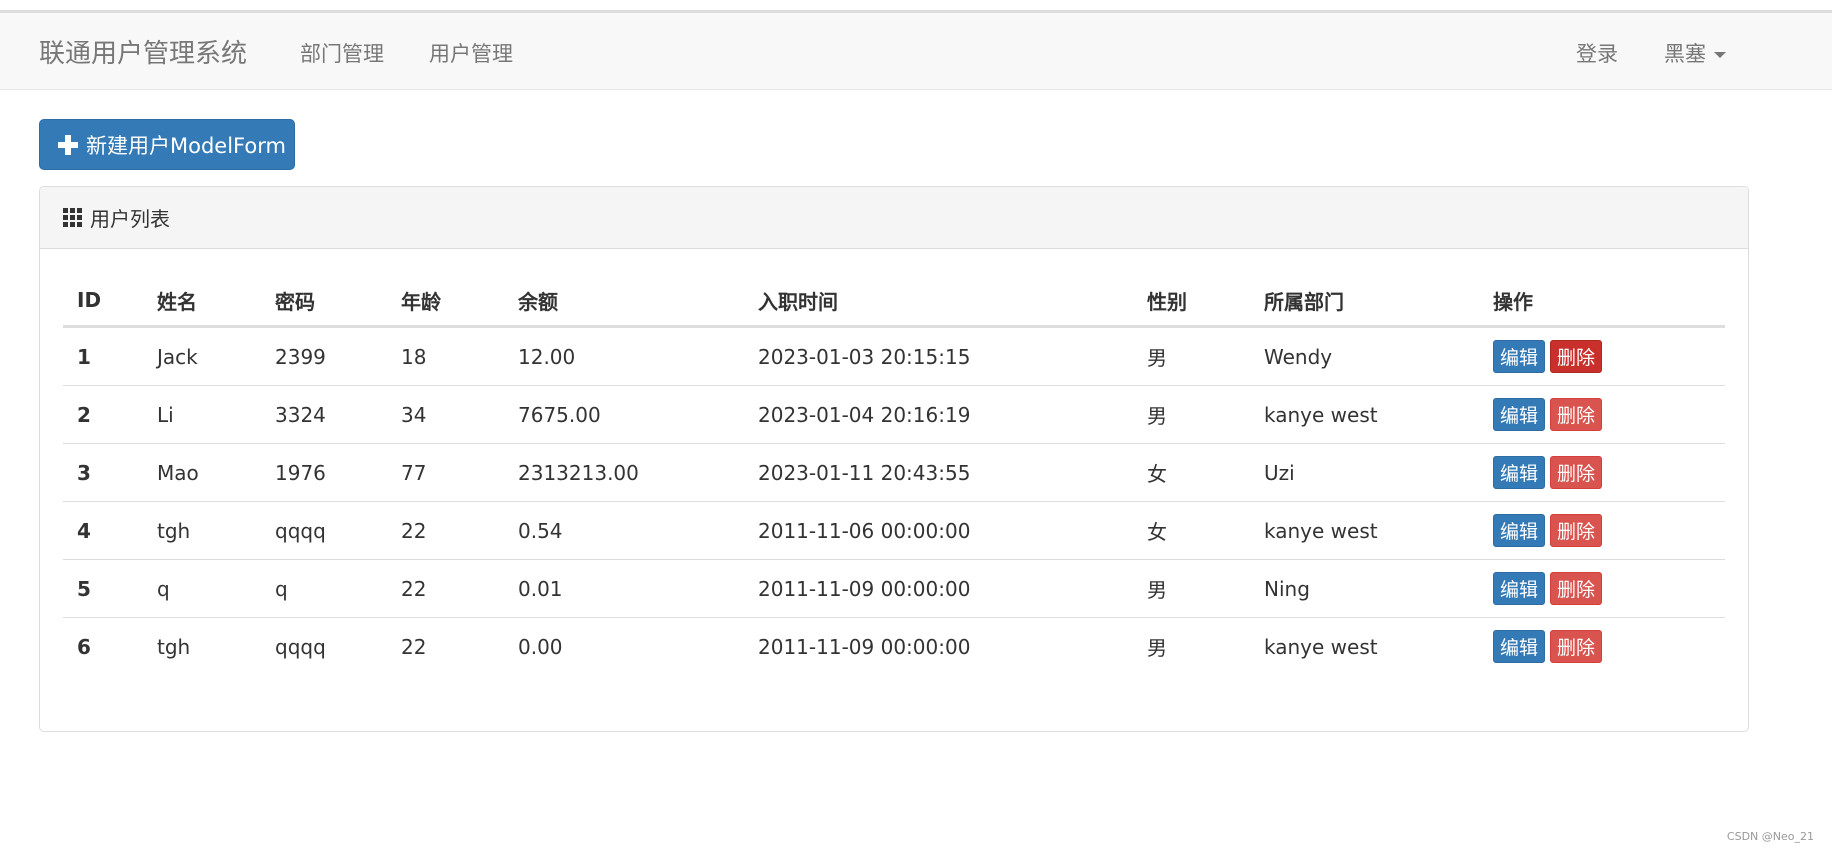  Describe the element at coordinates (578, 472) in the screenshot. I see `cell-account: 2313213.00` at that location.